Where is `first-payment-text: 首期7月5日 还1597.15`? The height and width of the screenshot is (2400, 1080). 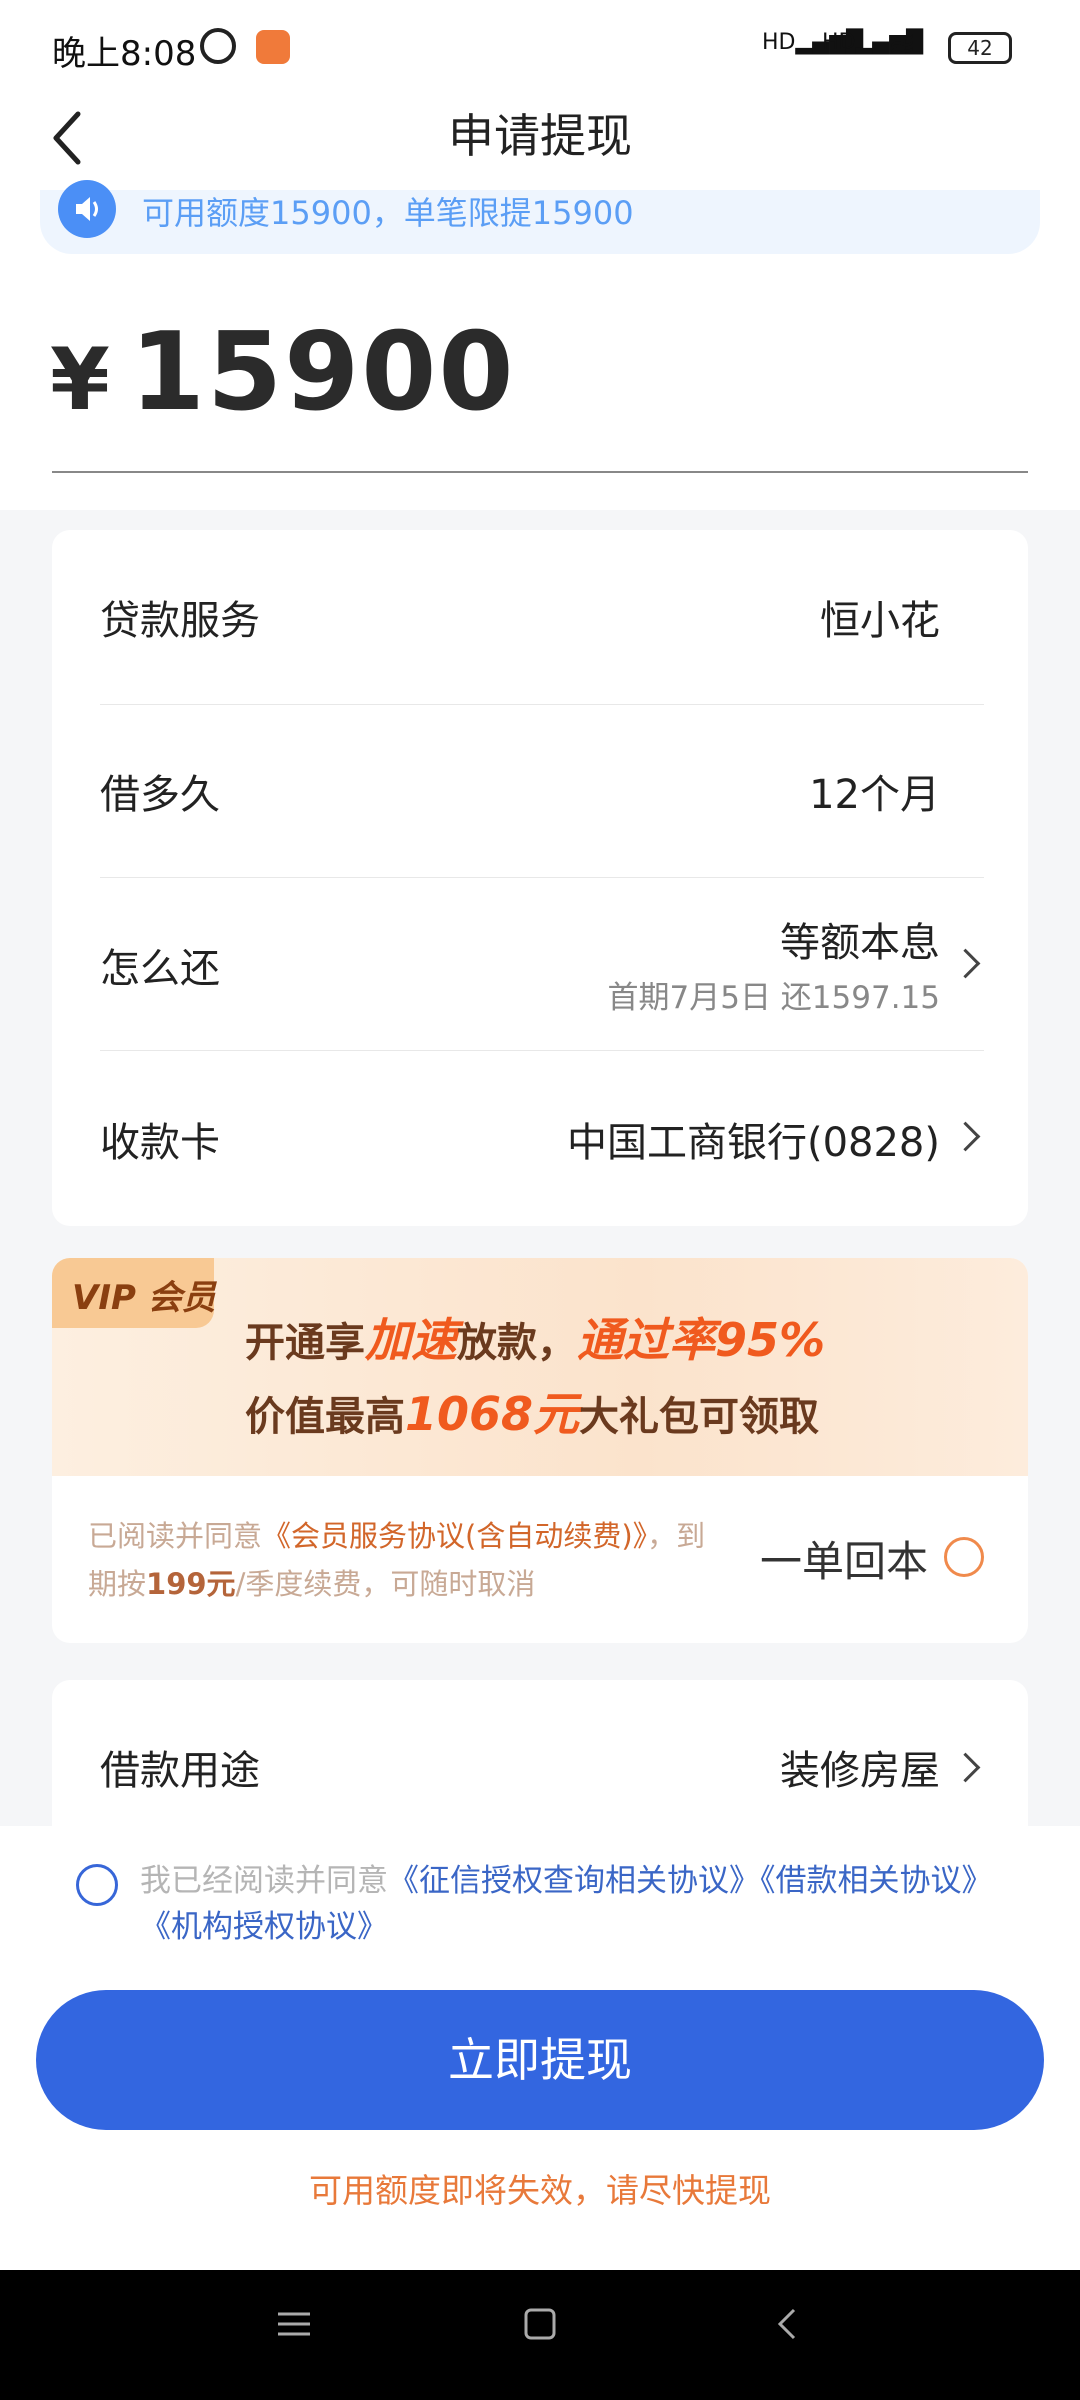 first-payment-text: 首期7月5日 还1597.15 is located at coordinates (774, 998).